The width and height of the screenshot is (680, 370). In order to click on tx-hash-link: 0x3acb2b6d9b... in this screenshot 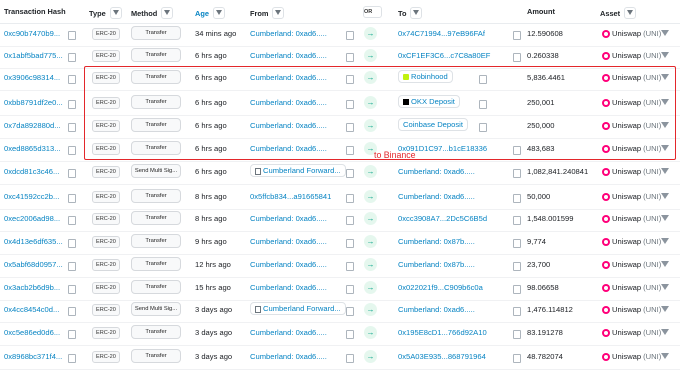, I will do `click(32, 287)`.